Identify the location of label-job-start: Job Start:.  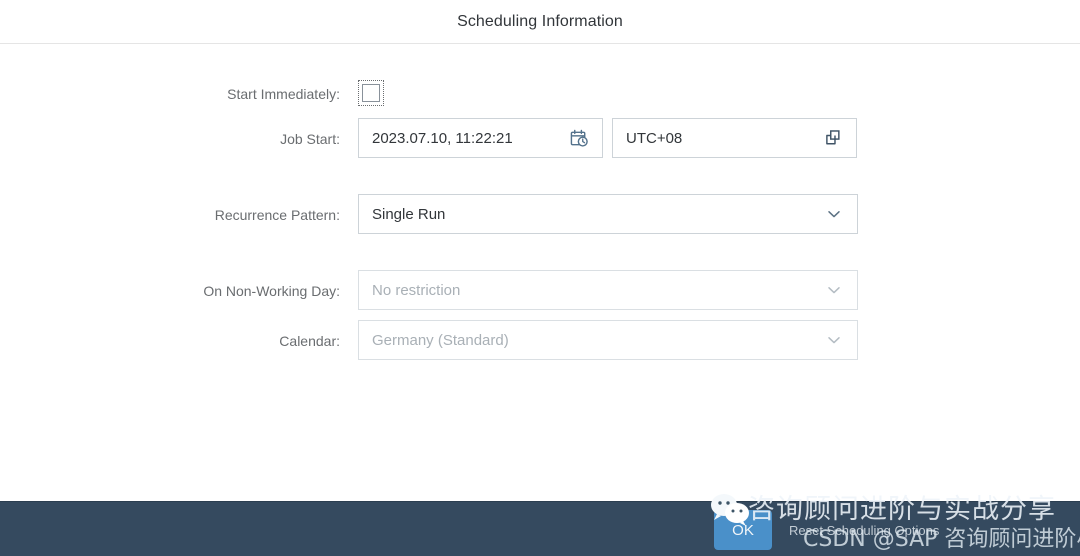
(310, 139).